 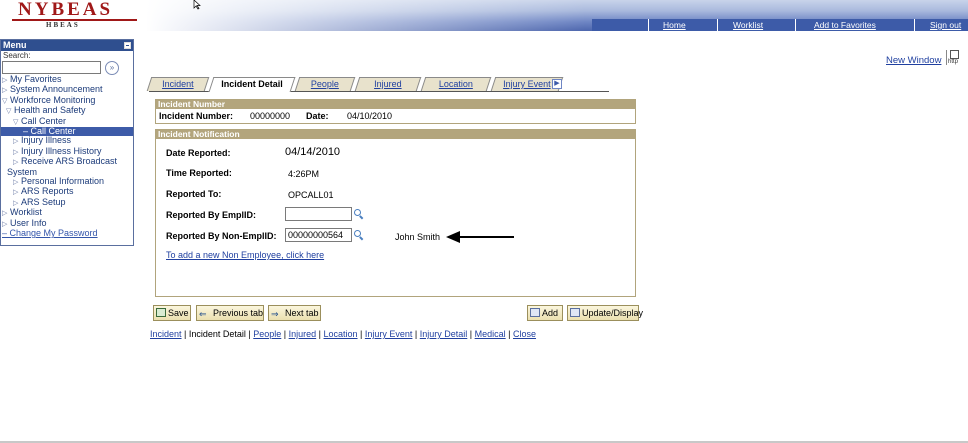 I want to click on menu-item-ars-reports: ▷ ARS Reports, so click(x=67, y=192).